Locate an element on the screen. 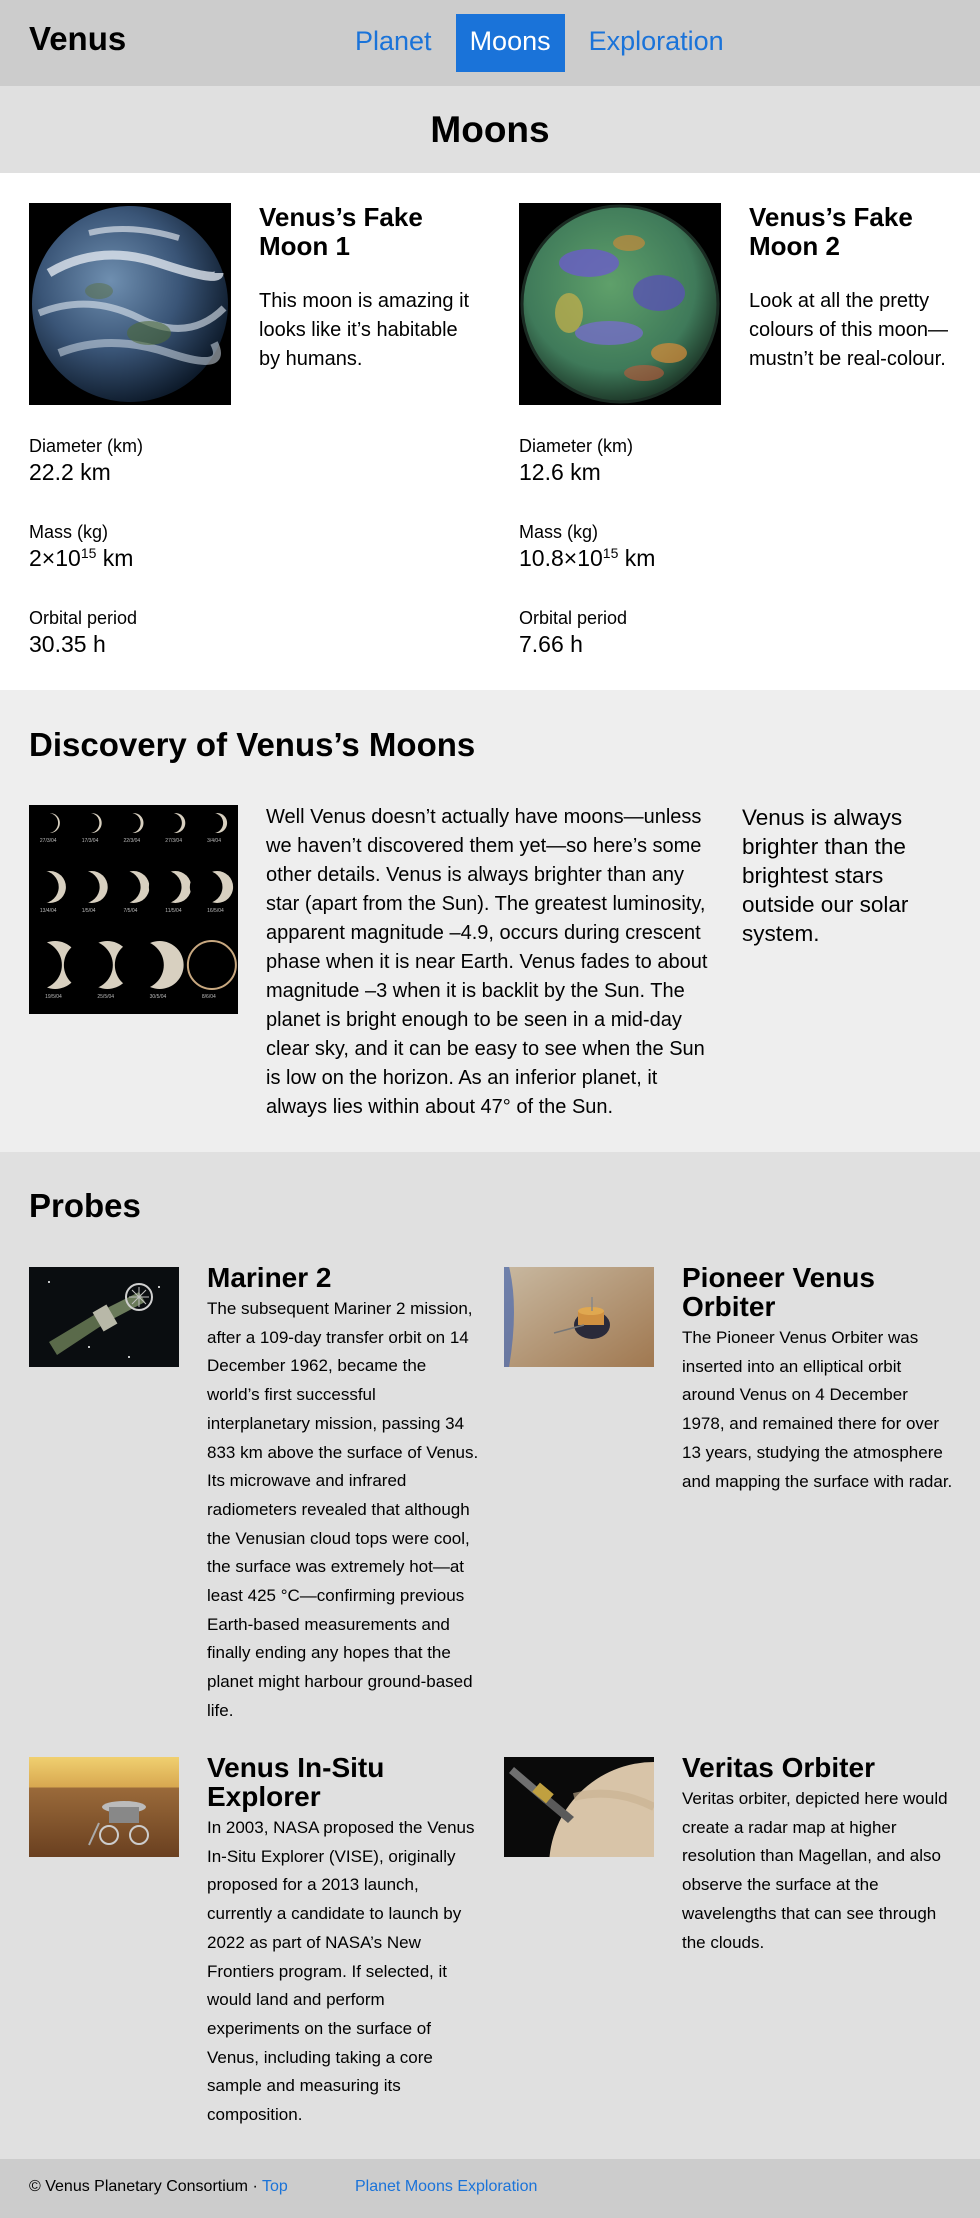  mariner-2-title: Mariner 2 is located at coordinates (269, 1277).